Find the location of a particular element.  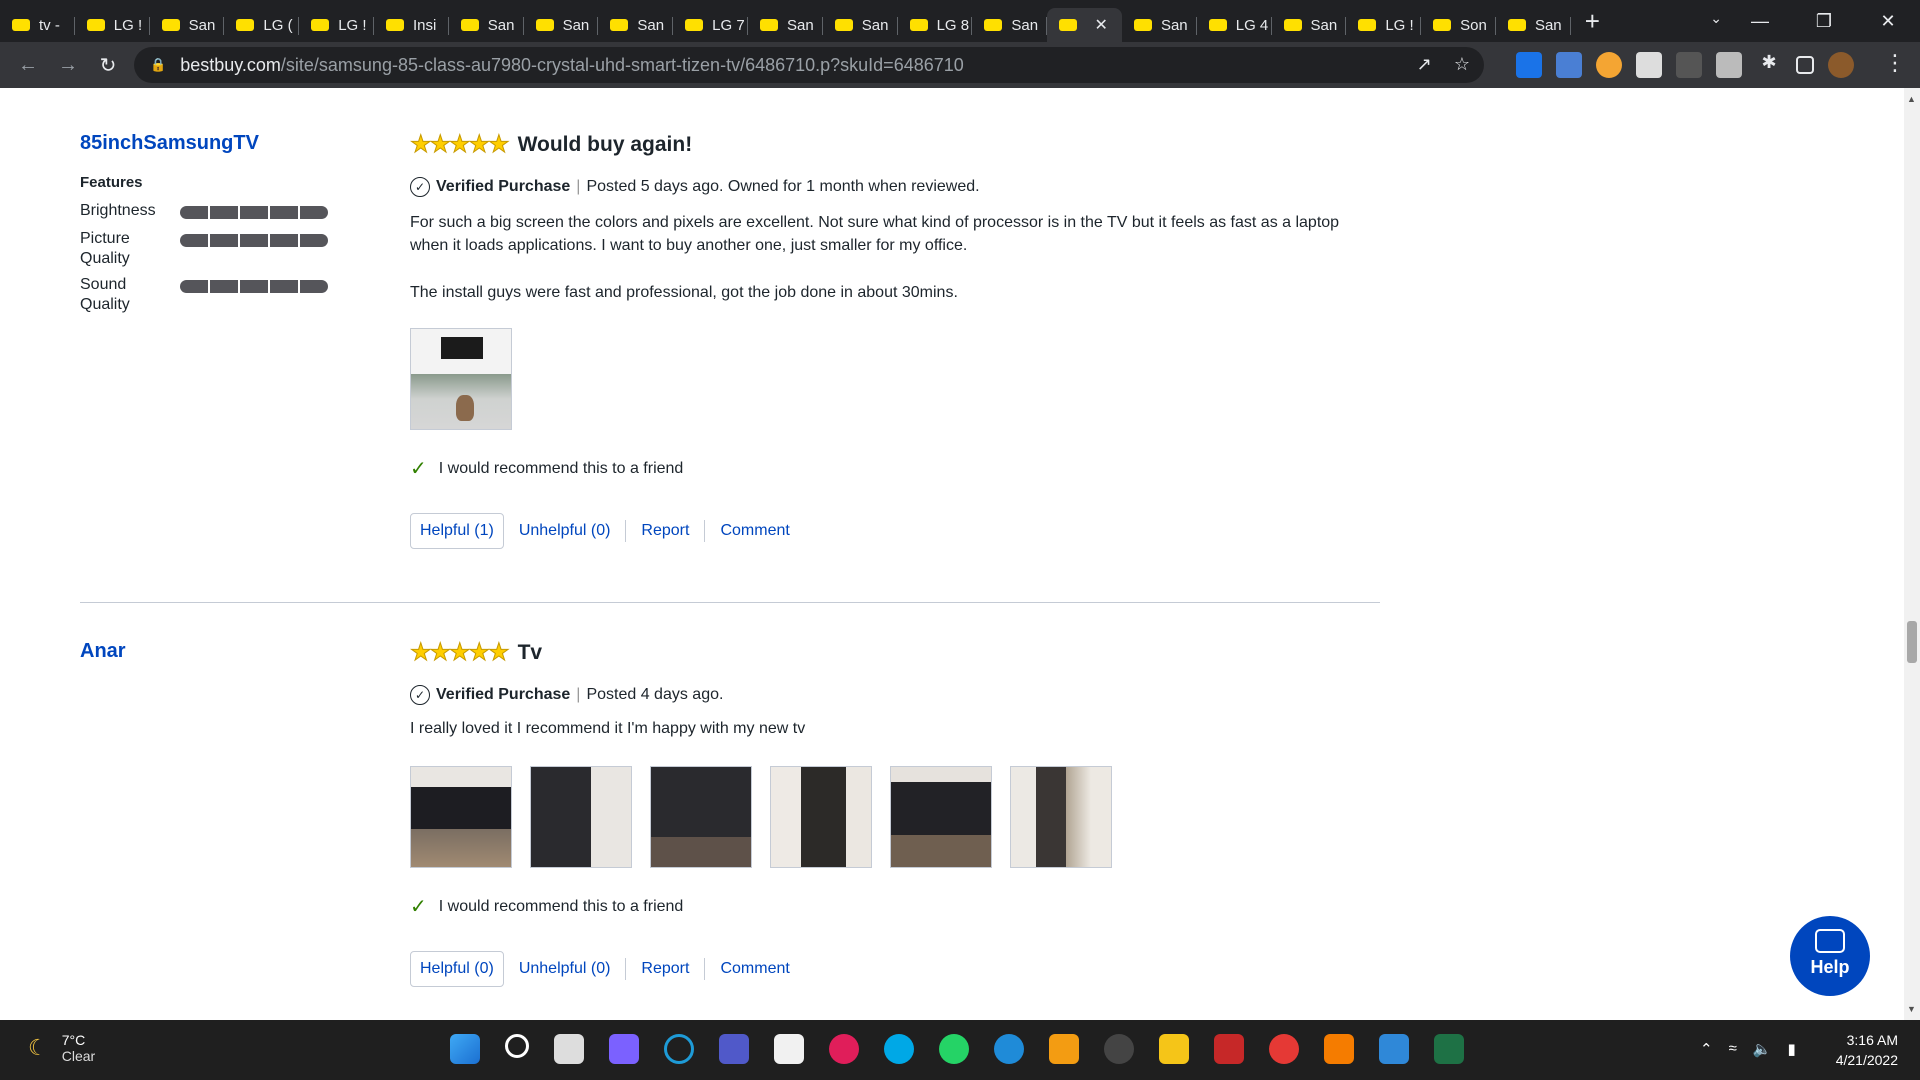

sublime-icon is located at coordinates (1064, 1049).